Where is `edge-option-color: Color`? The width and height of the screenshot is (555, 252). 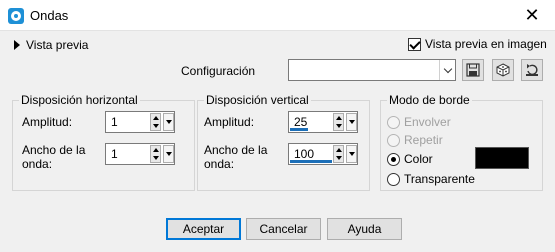 edge-option-color: Color is located at coordinates (410, 159).